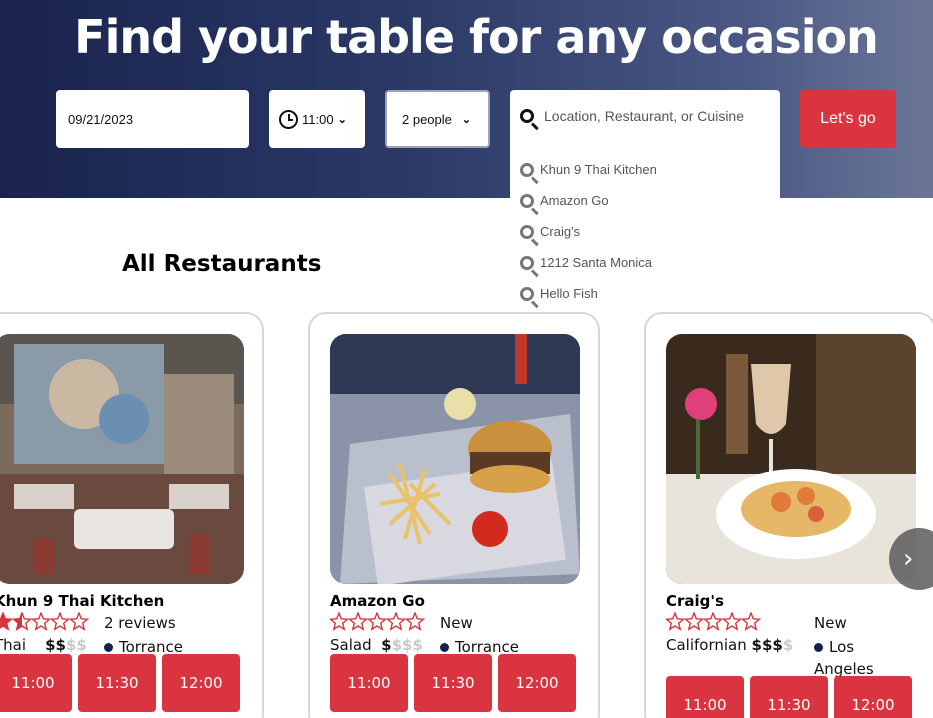 The width and height of the screenshot is (933, 718). What do you see at coordinates (13, 645) in the screenshot?
I see `cuisine-name: Thai` at bounding box center [13, 645].